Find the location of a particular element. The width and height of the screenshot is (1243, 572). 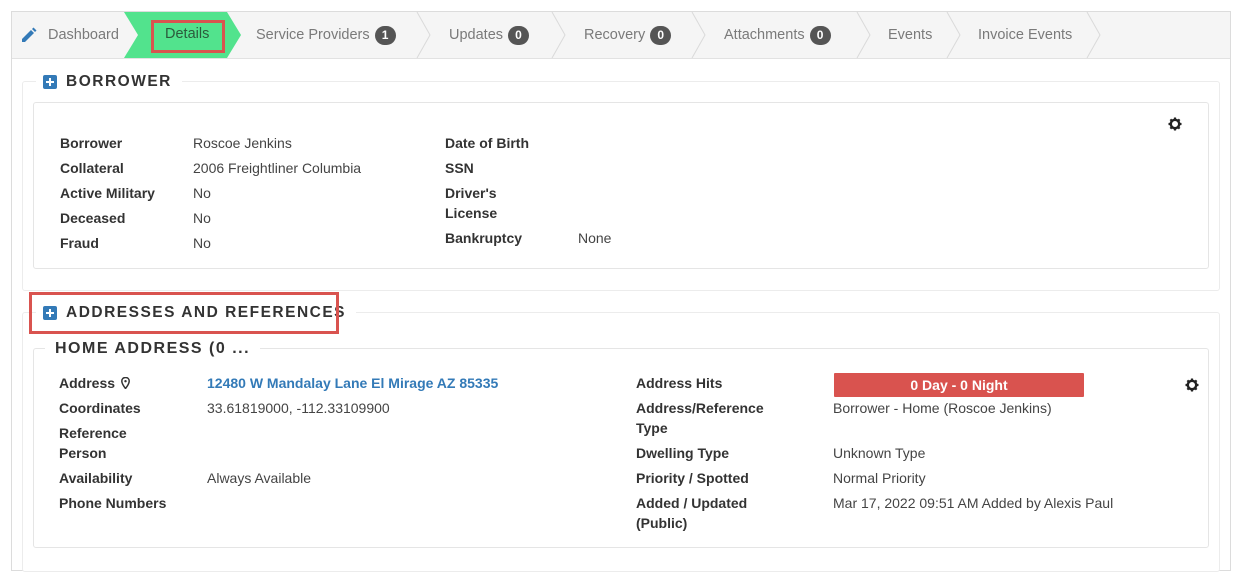

details-highlight is located at coordinates (188, 36).